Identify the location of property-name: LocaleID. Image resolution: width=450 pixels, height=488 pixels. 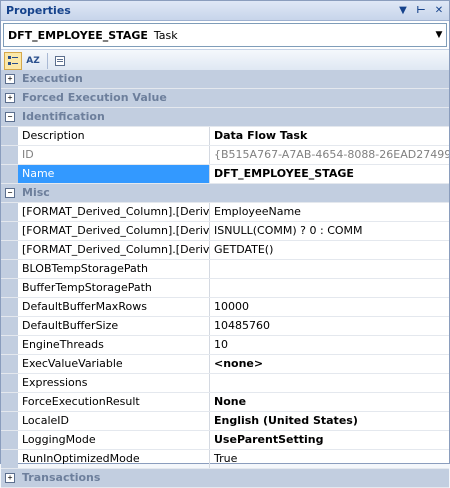
(114, 421).